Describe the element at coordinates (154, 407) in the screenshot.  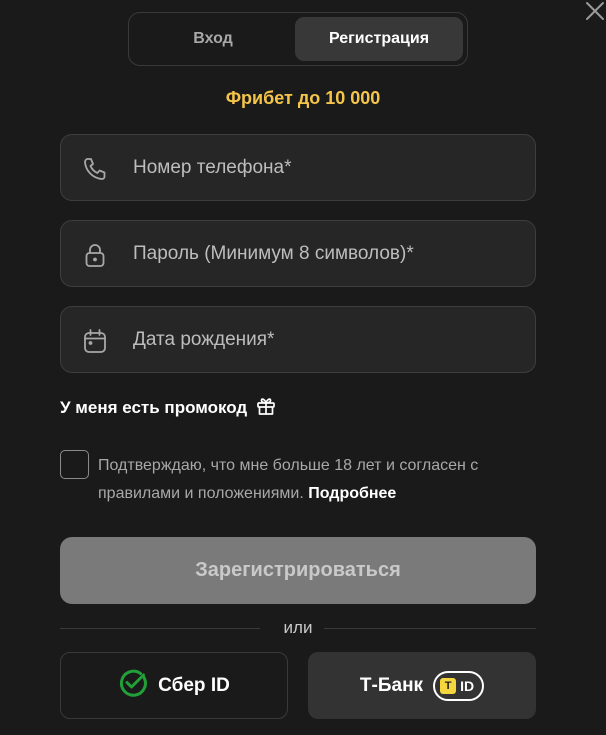
I see `promo-code-label: У меня есть промокод` at that location.